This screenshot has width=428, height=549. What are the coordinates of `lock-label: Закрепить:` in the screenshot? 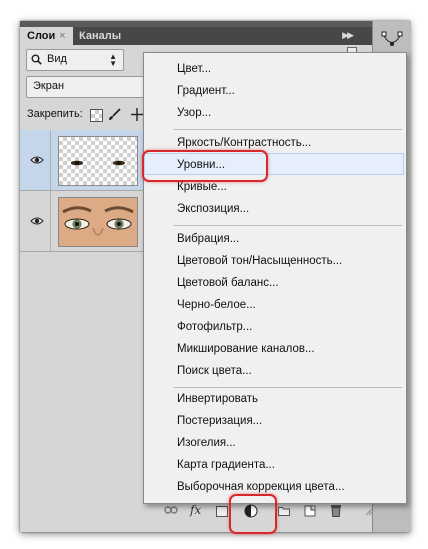 It's located at (55, 114).